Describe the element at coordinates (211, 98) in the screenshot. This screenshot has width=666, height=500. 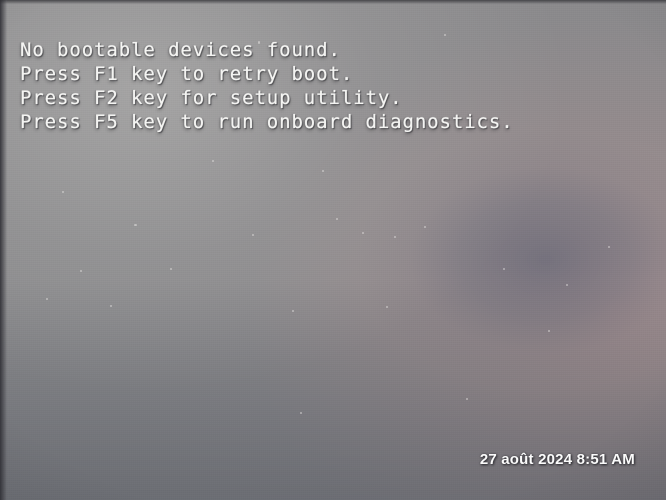
I see `bios-line-press-f2-setup-utility: Press F2 key for setup utility.` at that location.